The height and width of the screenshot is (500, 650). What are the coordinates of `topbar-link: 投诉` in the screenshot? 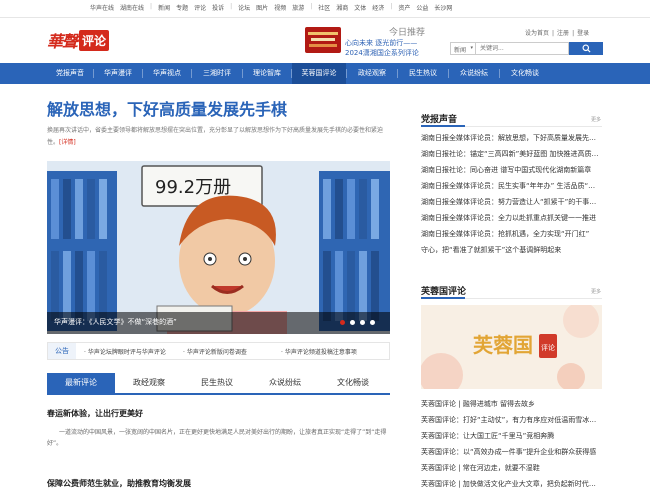 It's located at (218, 7).